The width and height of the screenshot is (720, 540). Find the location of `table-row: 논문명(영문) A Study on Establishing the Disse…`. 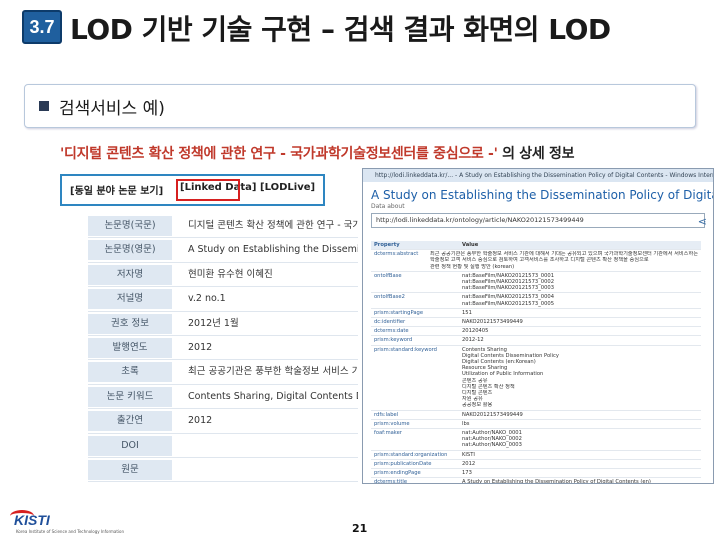

table-row: 논문명(영문) A Study on Establishing the Disse… is located at coordinates (223, 250).